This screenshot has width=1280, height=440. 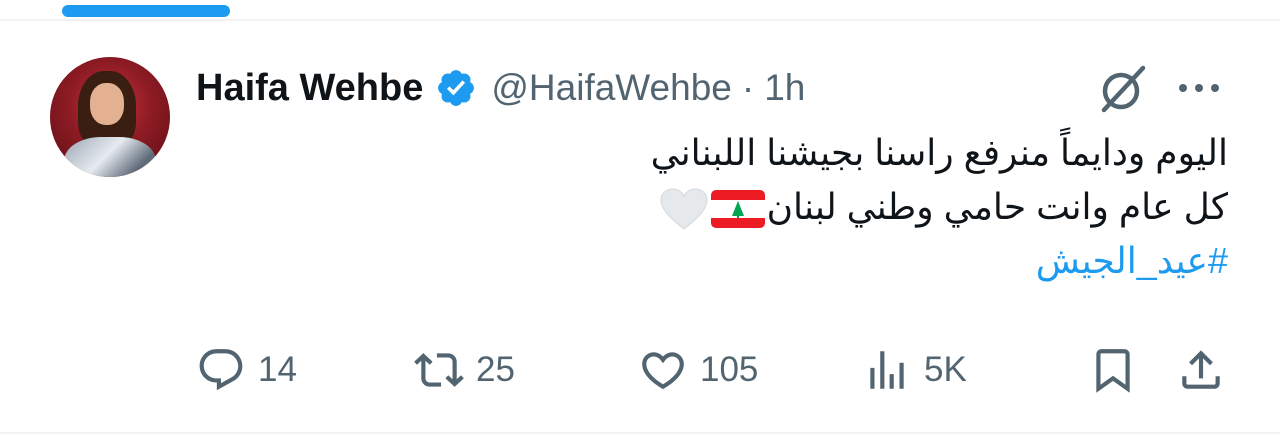 I want to click on lebanon-flag-icon, so click(x=737, y=209).